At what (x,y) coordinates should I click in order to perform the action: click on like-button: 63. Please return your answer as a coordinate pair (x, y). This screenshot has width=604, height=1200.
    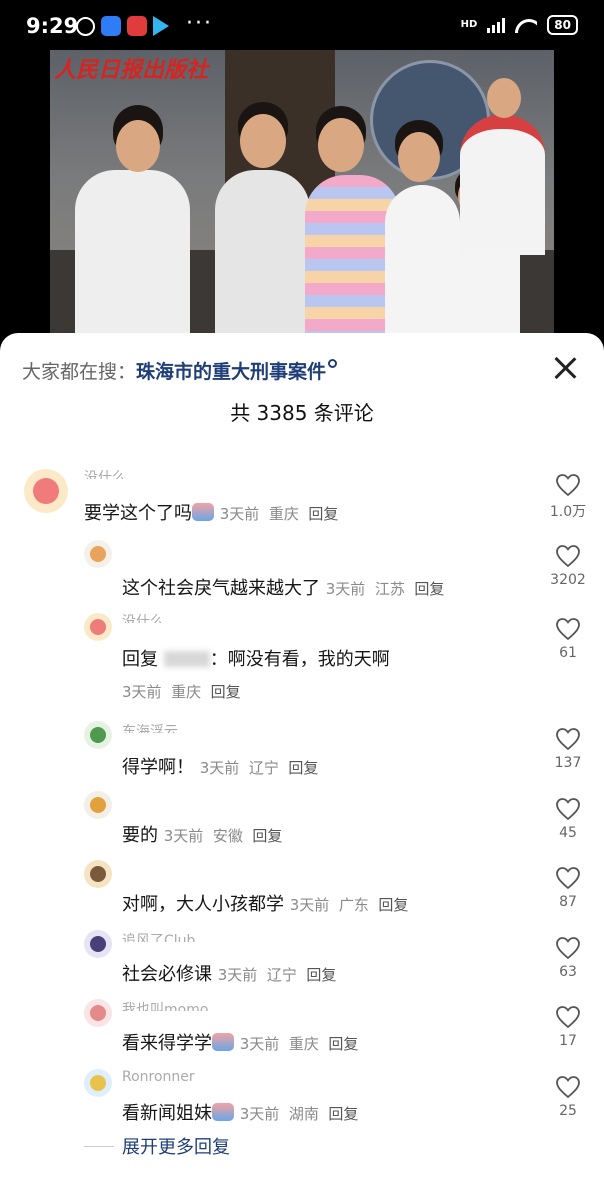
    Looking at the image, I should click on (568, 958).